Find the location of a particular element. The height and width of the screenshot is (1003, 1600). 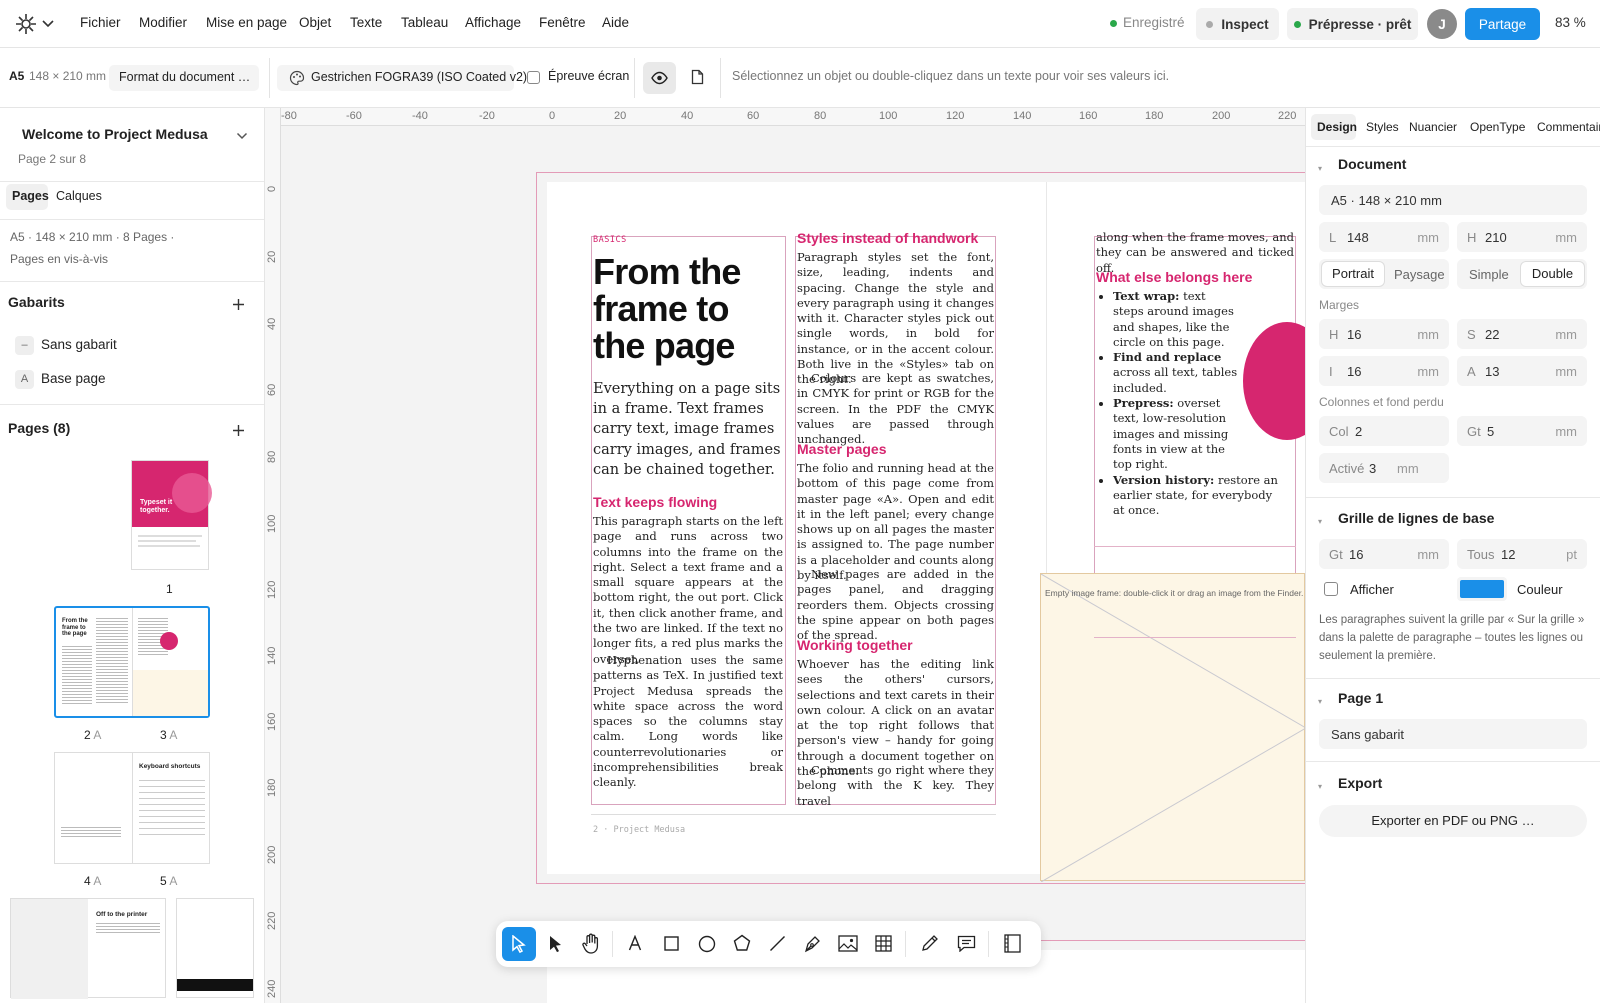

ruler-tick: 100 is located at coordinates (888, 116).